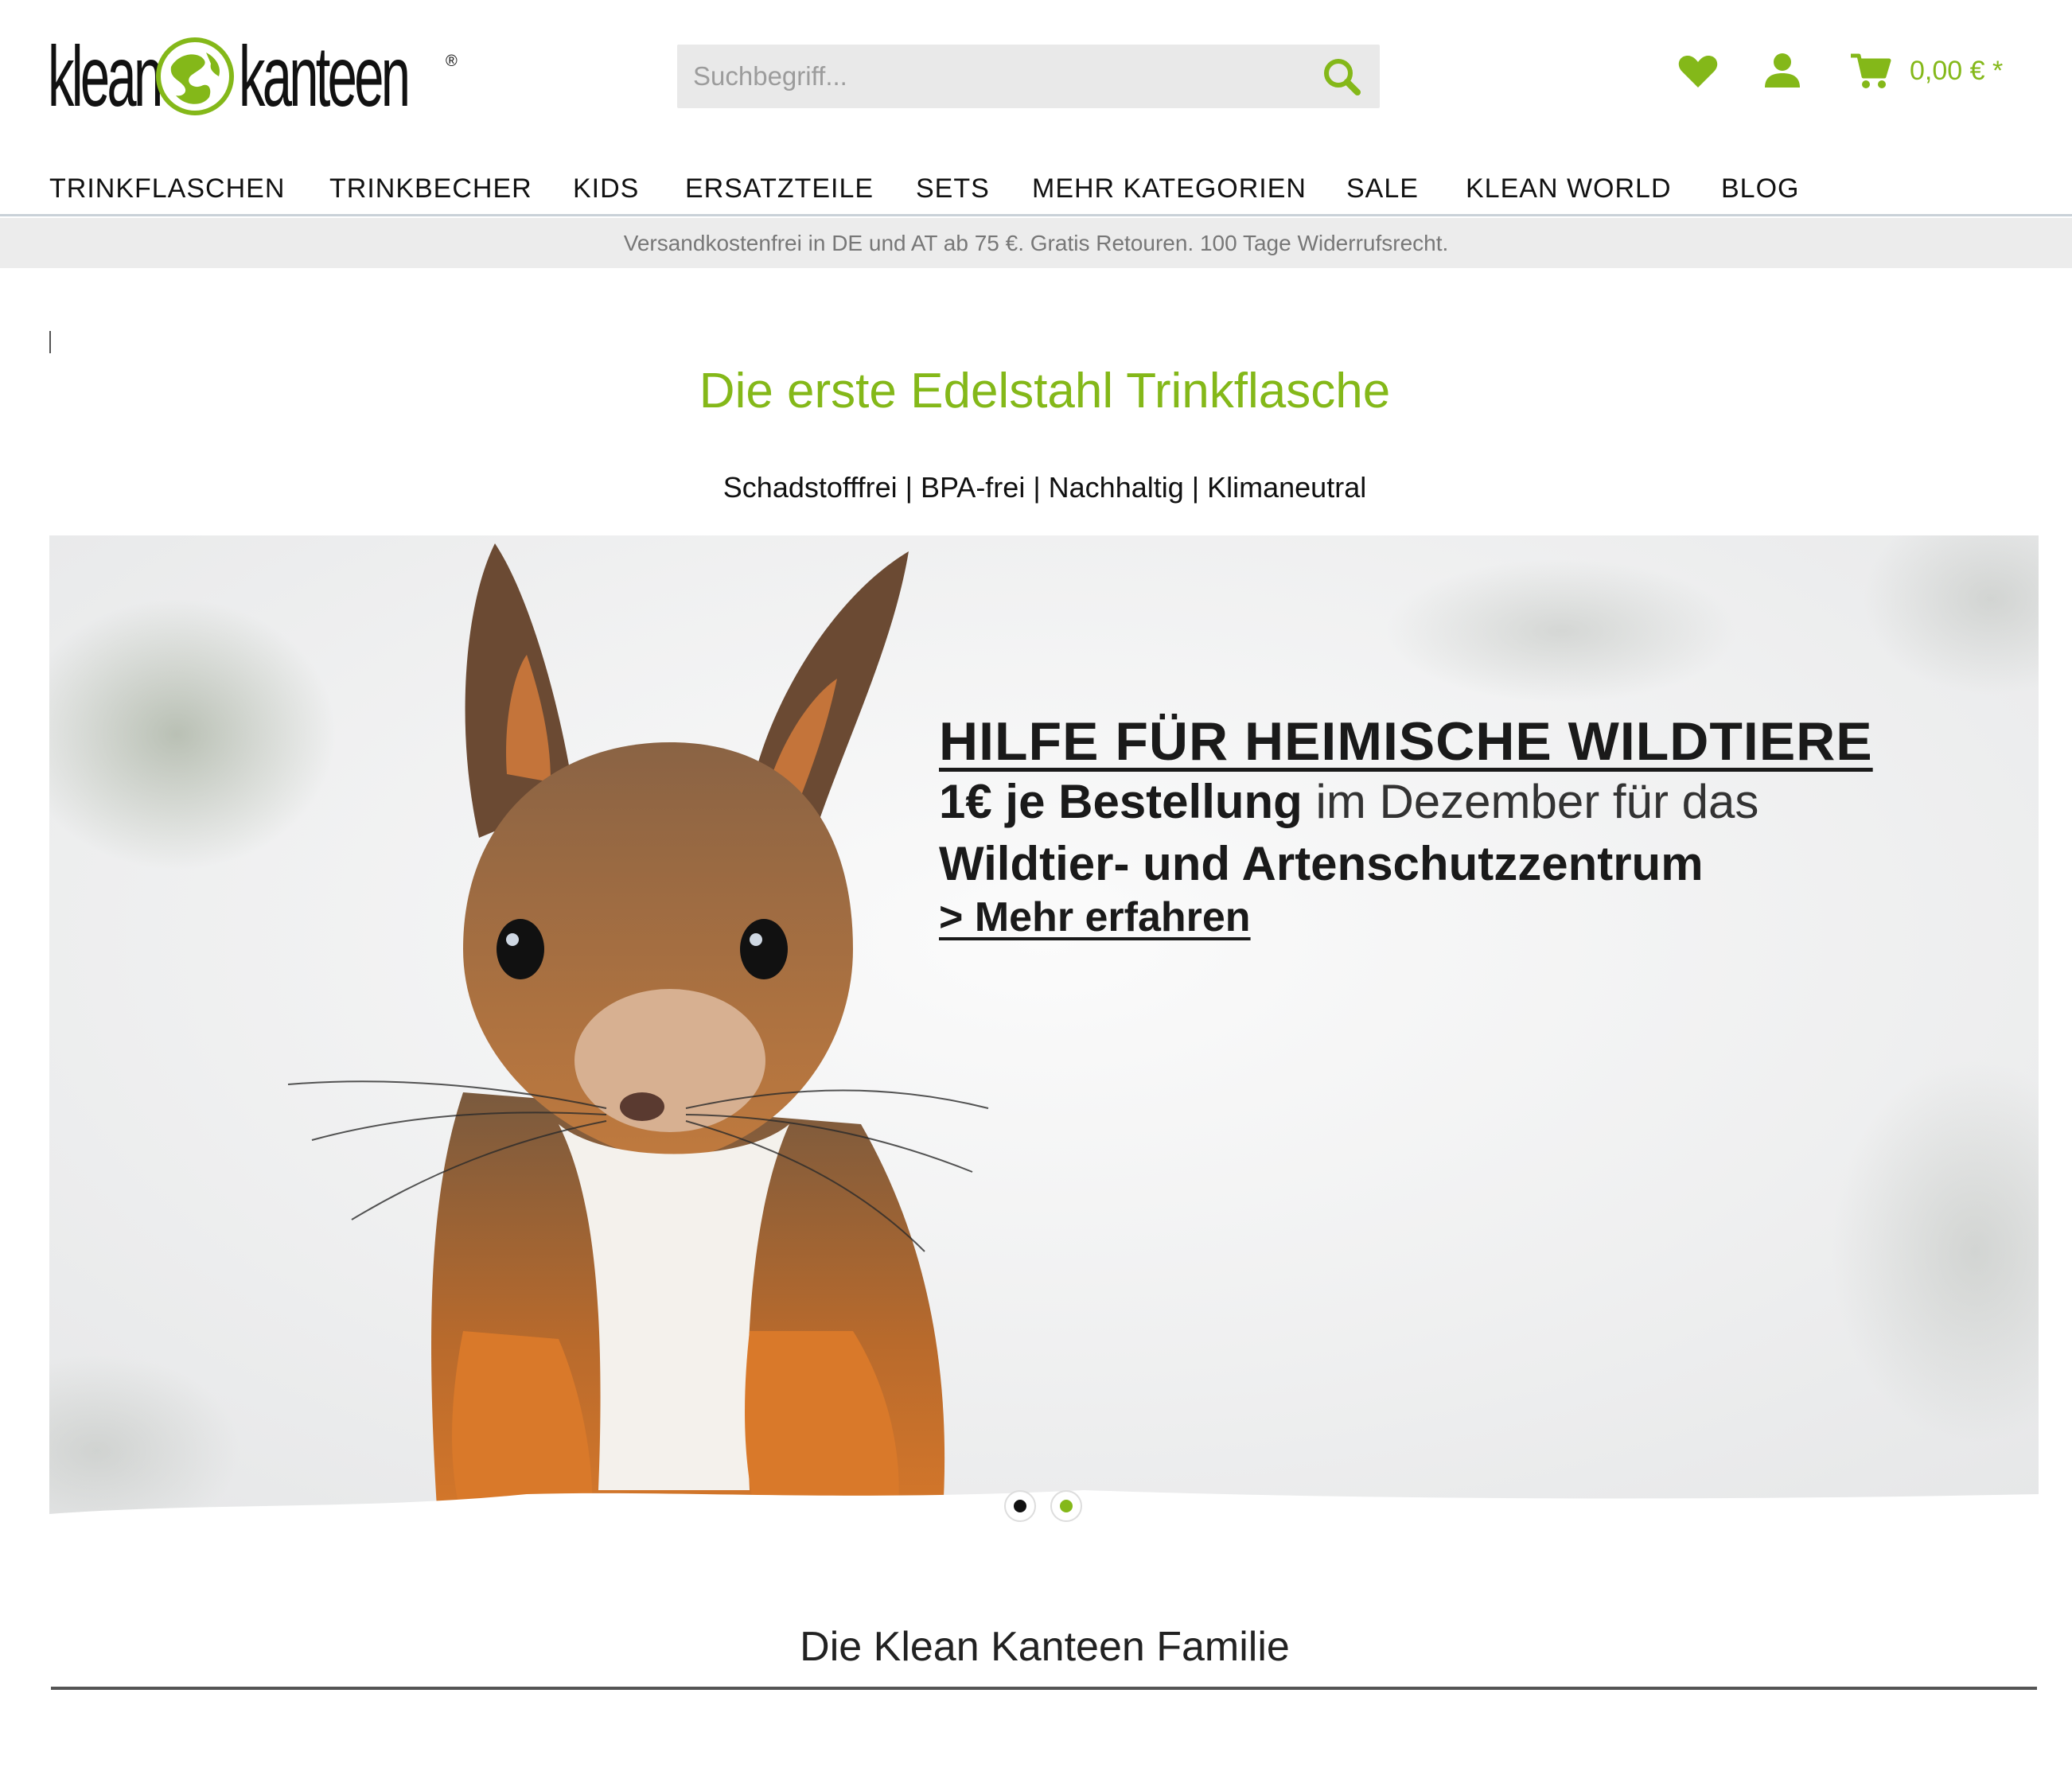 Image resolution: width=2072 pixels, height=1771 pixels. What do you see at coordinates (1169, 189) in the screenshot?
I see `nav-item-mehr-kategorien: MEHR KATEGORIEN` at bounding box center [1169, 189].